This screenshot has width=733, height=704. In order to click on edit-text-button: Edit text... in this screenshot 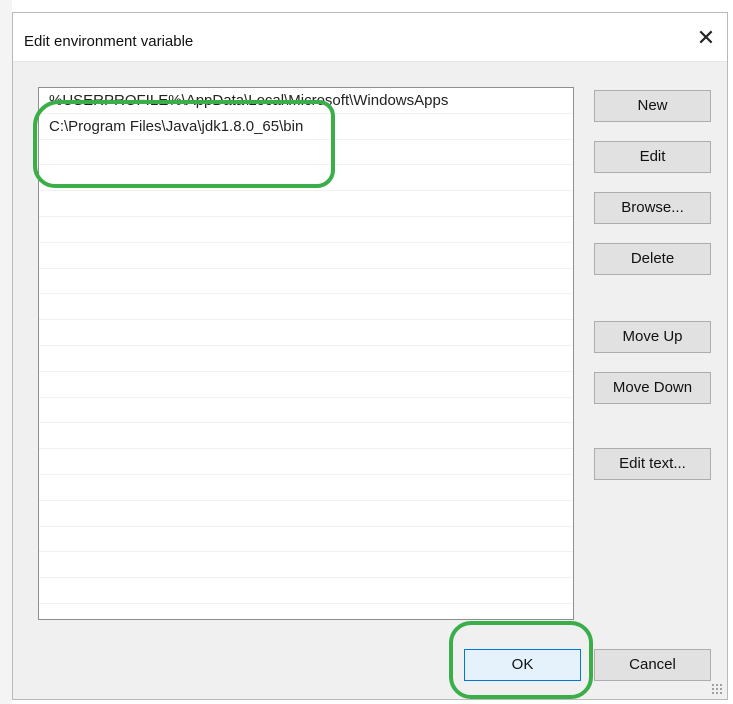, I will do `click(652, 464)`.